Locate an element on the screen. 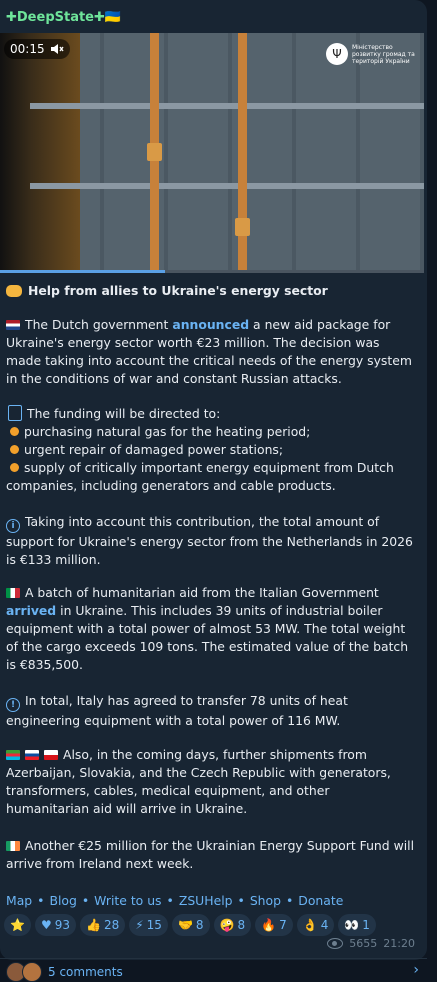 This screenshot has width=437, height=982. reaction-handshake: 🤝 8 is located at coordinates (190, 925).